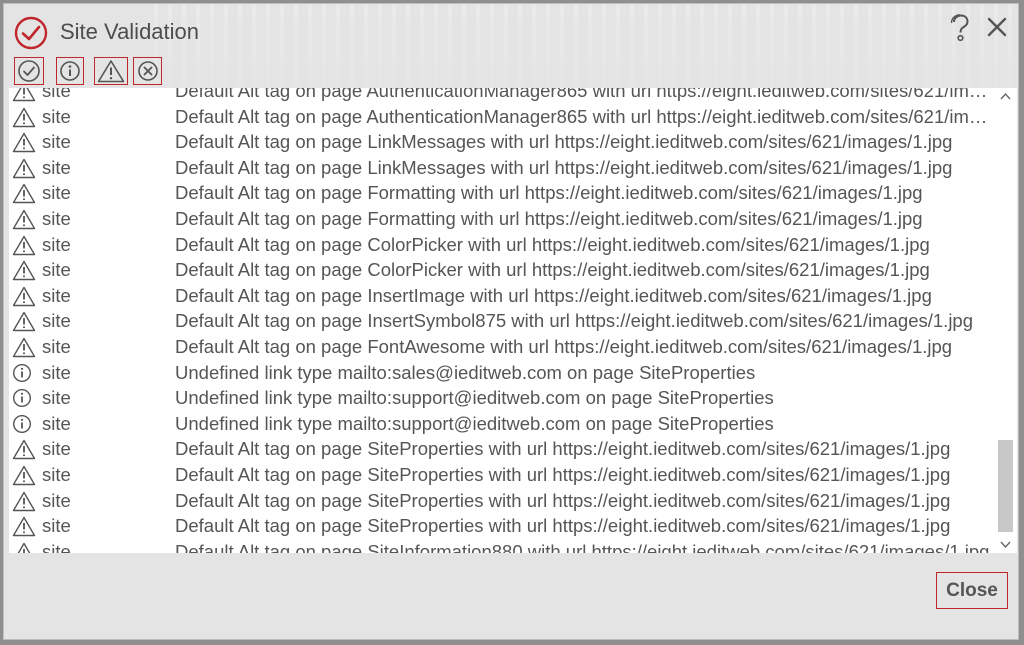 The height and width of the screenshot is (645, 1024). Describe the element at coordinates (960, 28) in the screenshot. I see `question-mark-icon` at that location.